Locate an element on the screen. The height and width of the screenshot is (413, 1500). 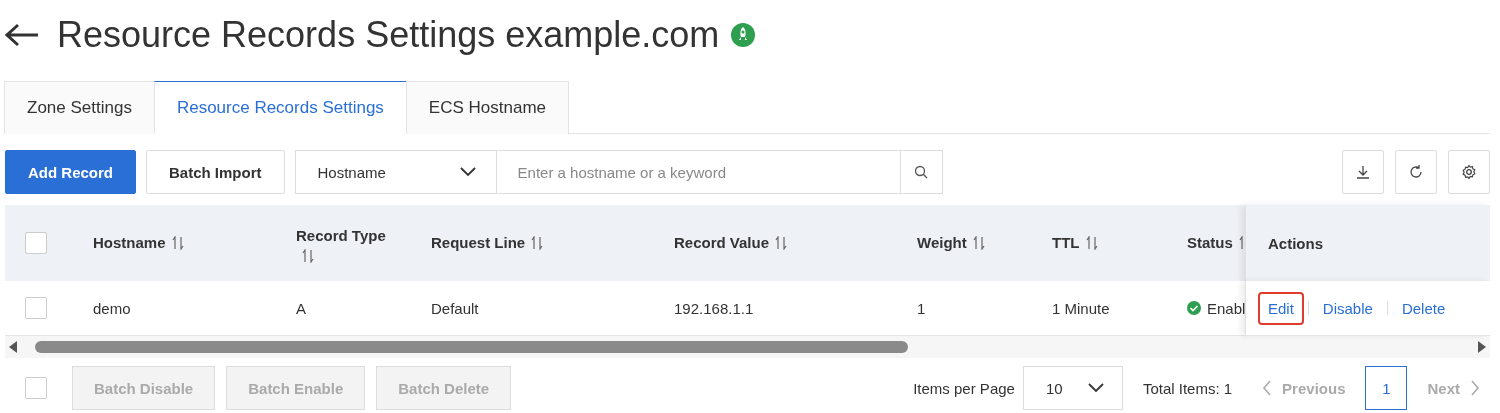
action-link: Disable is located at coordinates (1347, 308).